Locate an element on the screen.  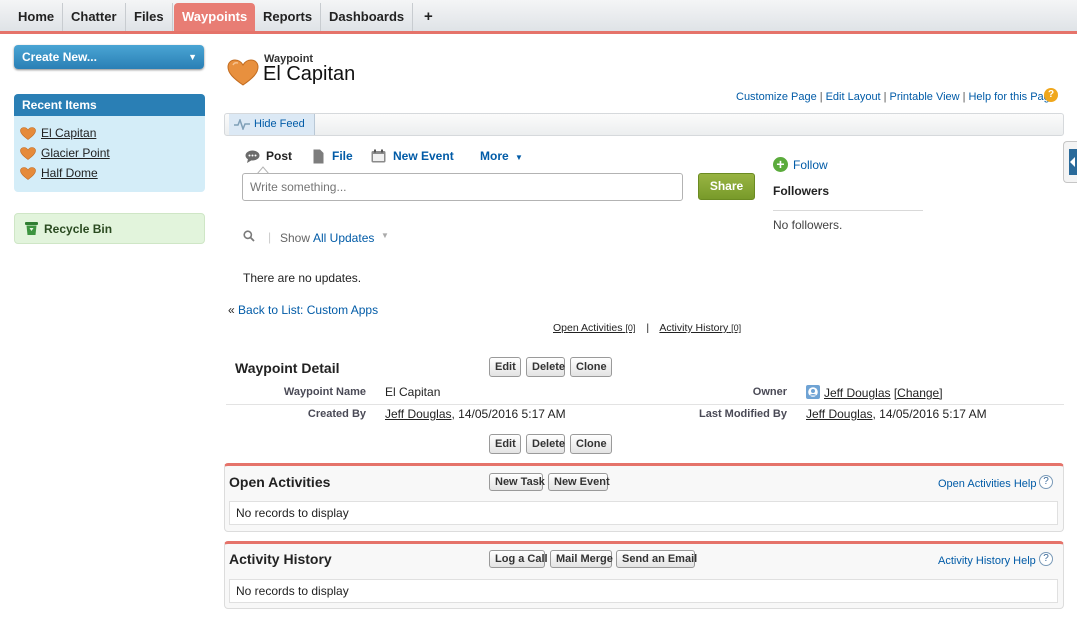
mail-merge-button: Mail Merge is located at coordinates (581, 559).